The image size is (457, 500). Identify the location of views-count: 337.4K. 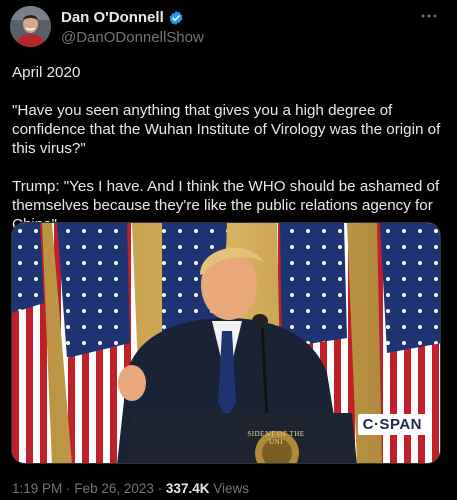
(188, 488).